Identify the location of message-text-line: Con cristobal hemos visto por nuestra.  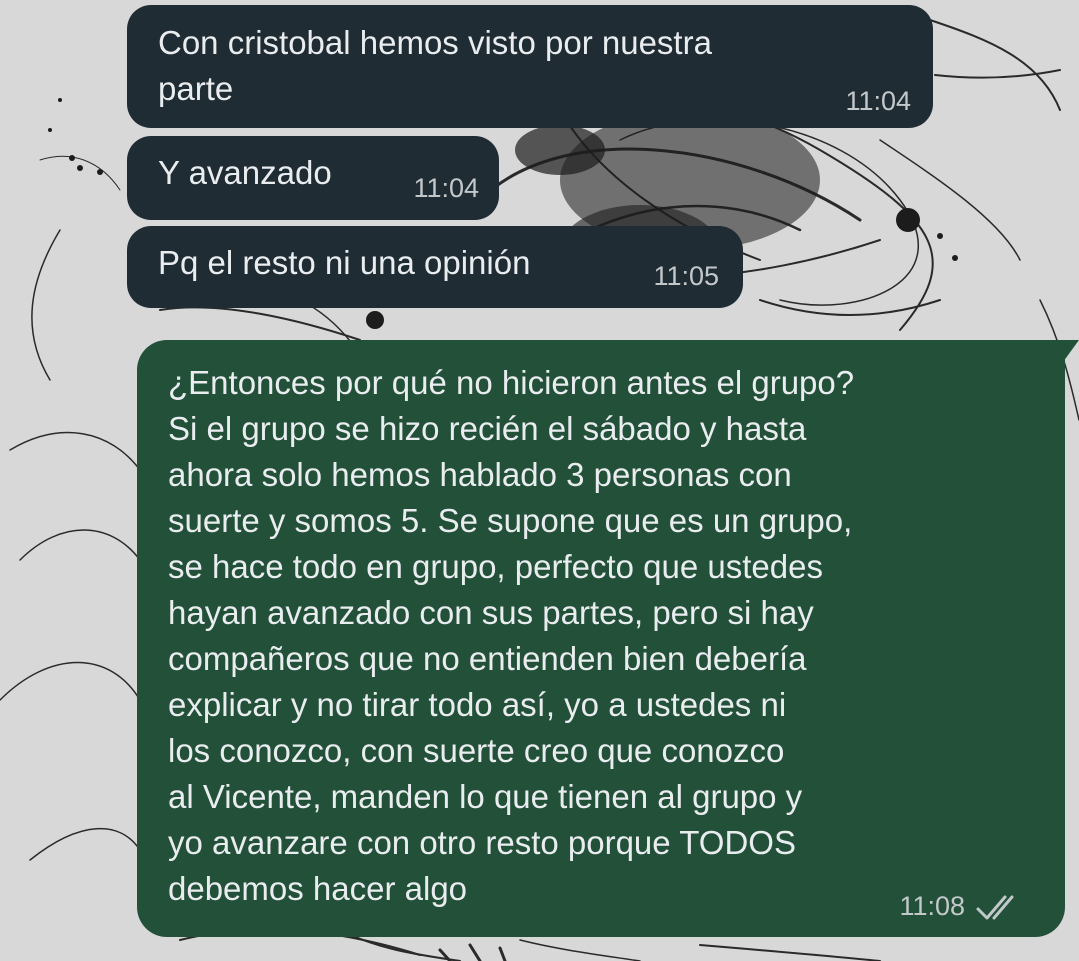
(435, 42).